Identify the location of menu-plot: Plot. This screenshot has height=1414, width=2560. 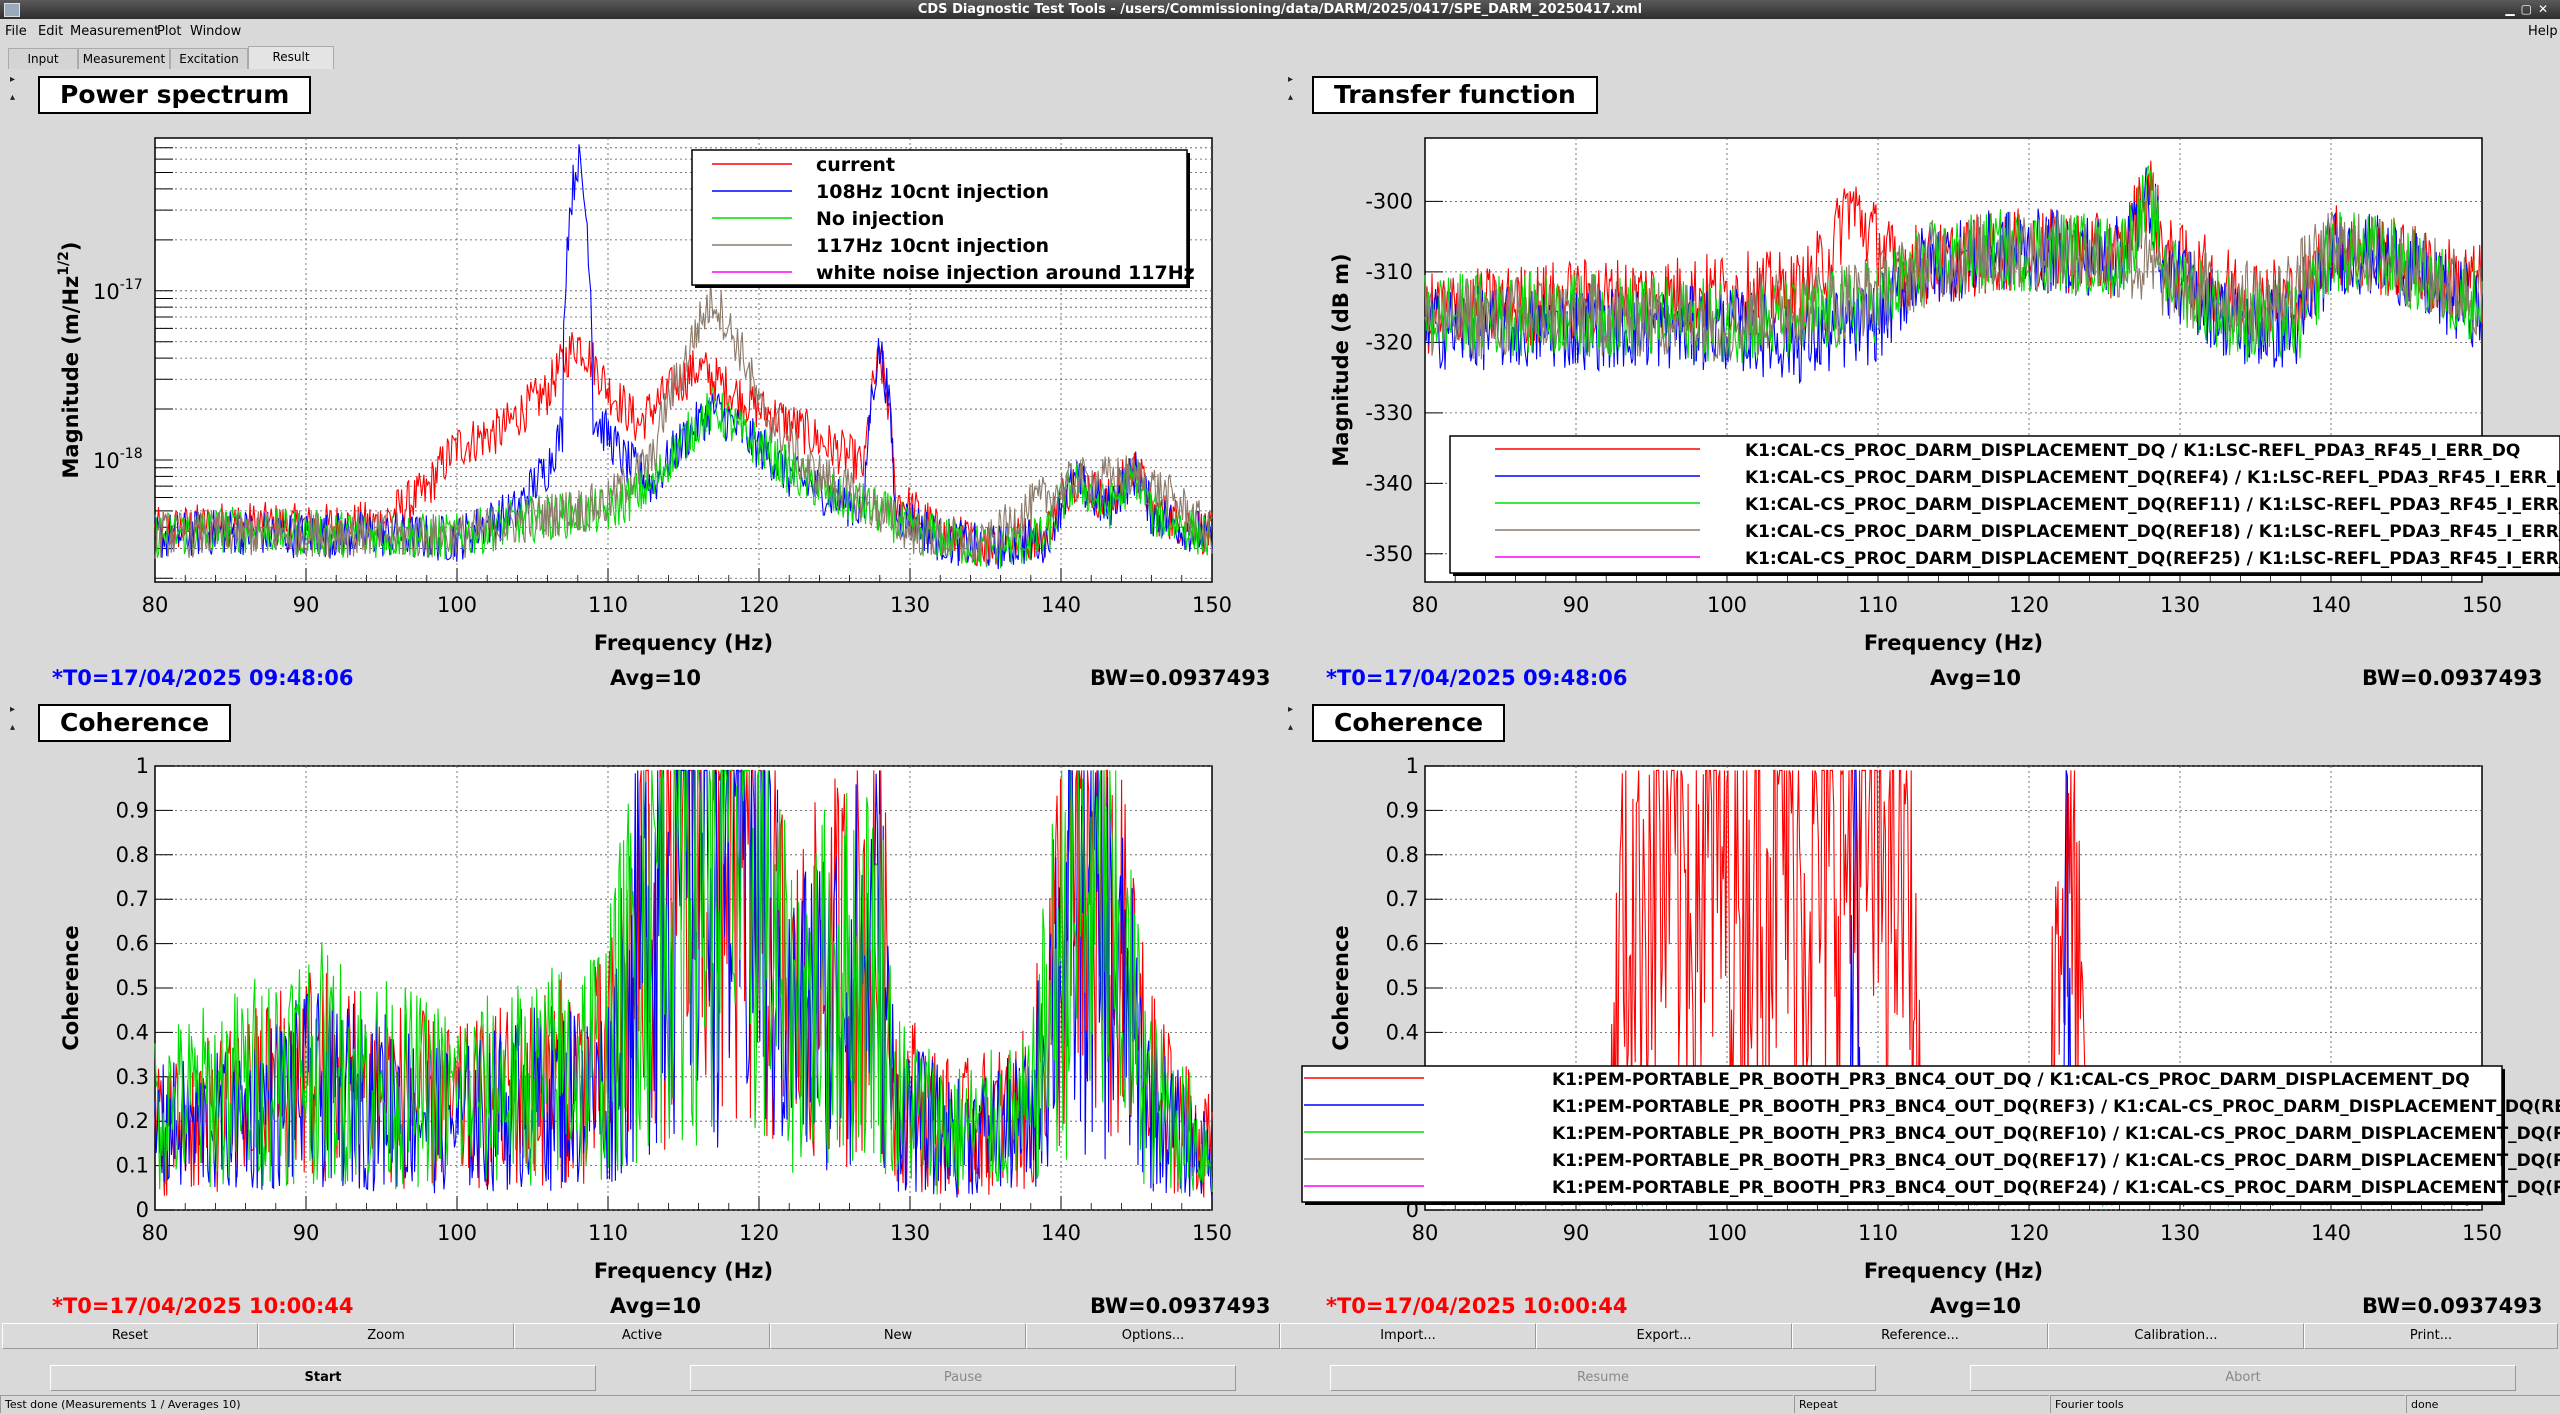
(169, 31).